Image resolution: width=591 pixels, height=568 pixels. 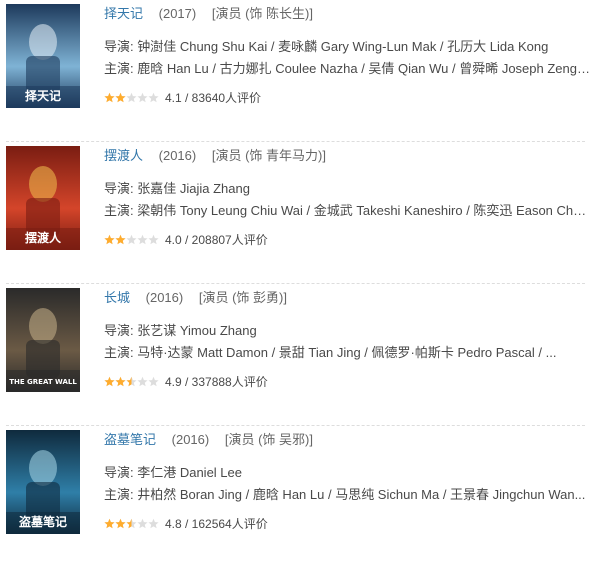 I want to click on movie-role: [演员 (饰 陈长生)], so click(x=262, y=13).